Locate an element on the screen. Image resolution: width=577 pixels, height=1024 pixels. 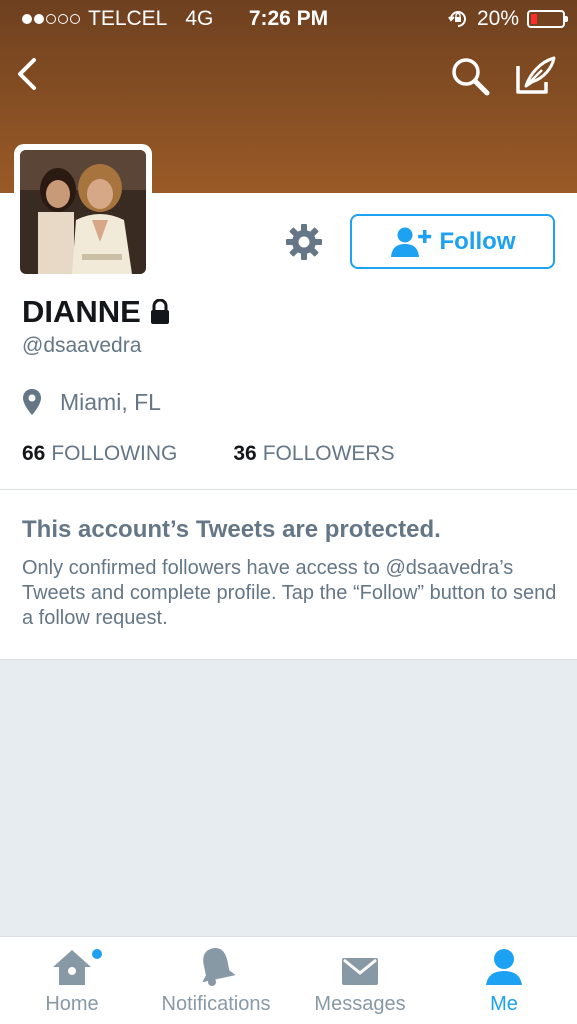
profile-handle: @dsaavedra is located at coordinates (82, 345).